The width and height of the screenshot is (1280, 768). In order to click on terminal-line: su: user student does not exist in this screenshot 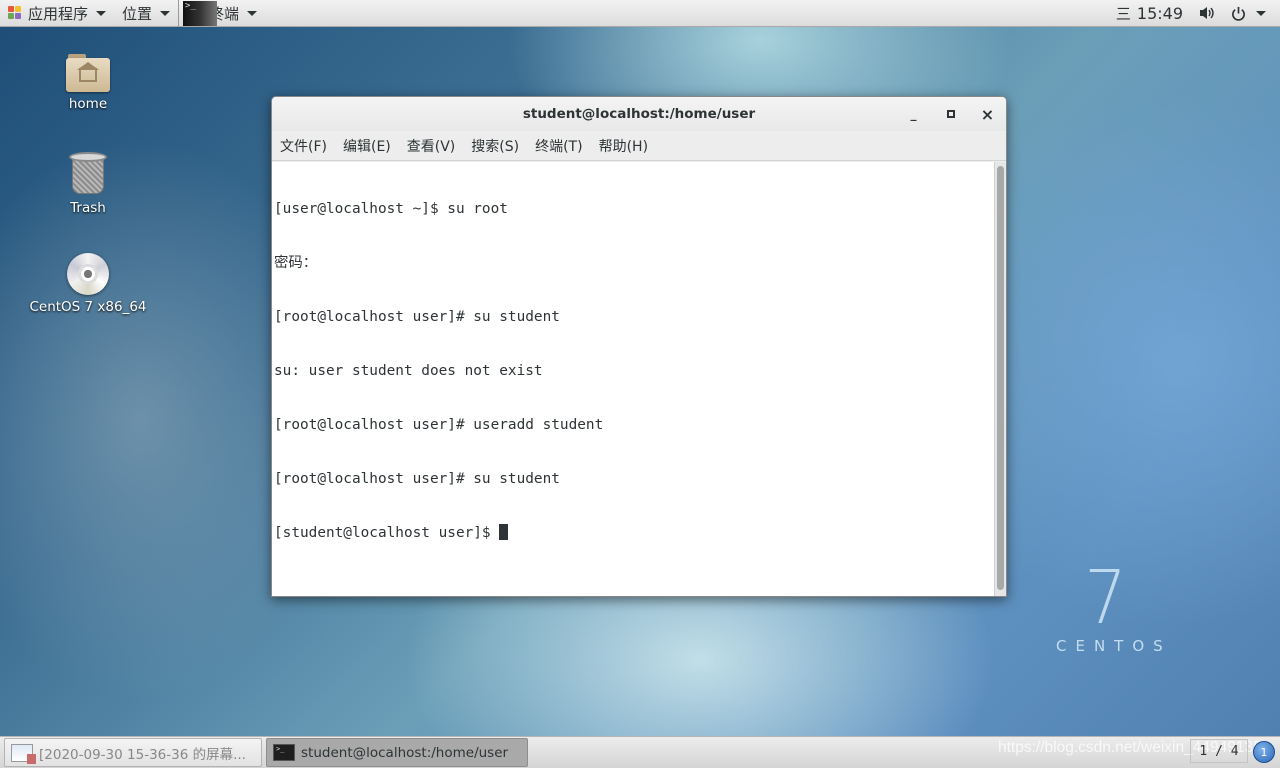, I will do `click(408, 371)`.